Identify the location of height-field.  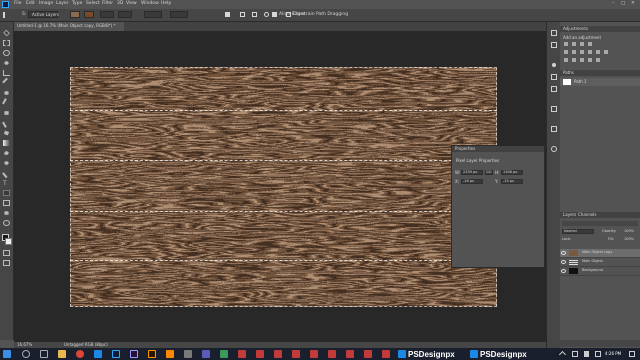
(179, 14).